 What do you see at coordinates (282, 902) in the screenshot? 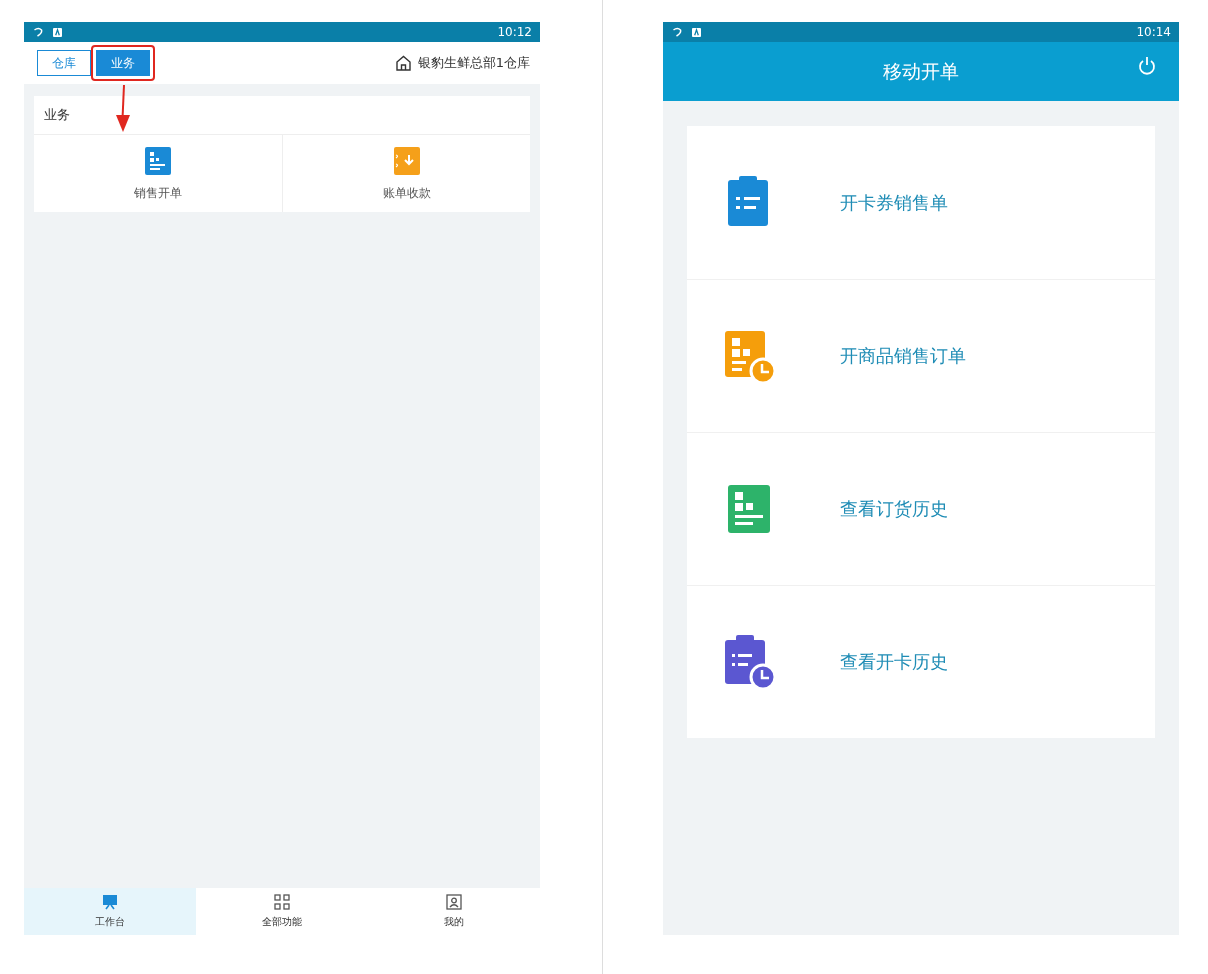
I see `grid-icon` at bounding box center [282, 902].